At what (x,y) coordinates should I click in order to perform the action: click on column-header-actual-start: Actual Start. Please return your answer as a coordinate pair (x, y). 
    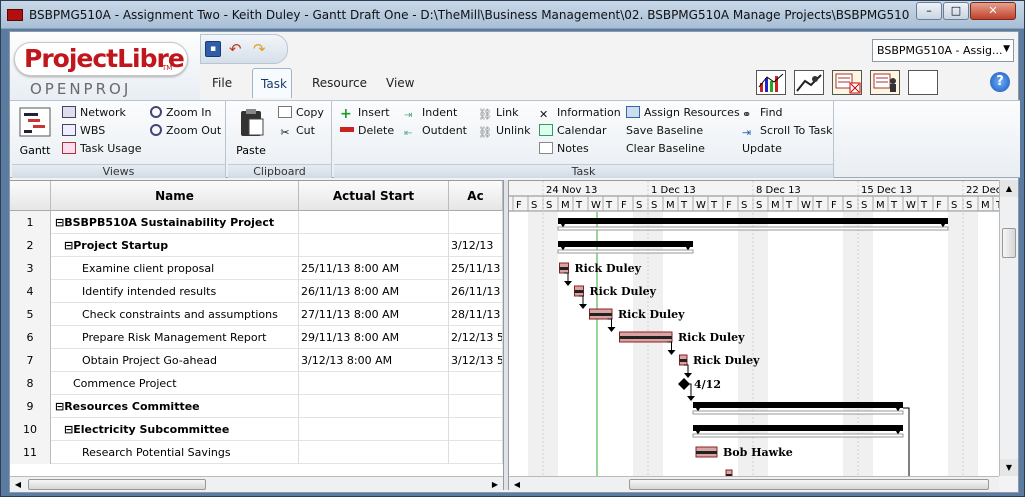
    Looking at the image, I should click on (374, 196).